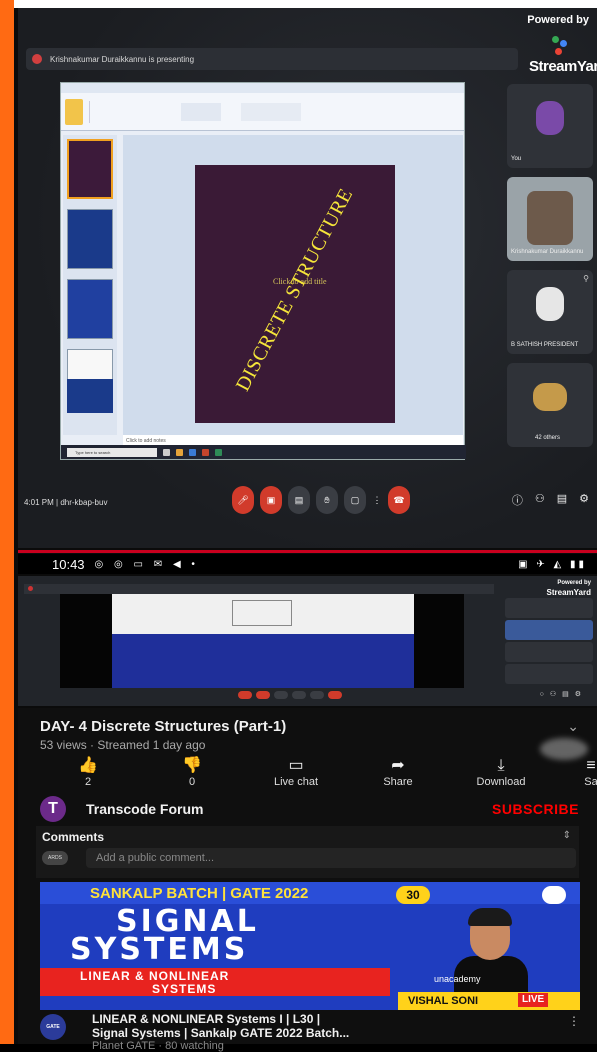  I want to click on taskbar-search: Type here to search, so click(112, 452).